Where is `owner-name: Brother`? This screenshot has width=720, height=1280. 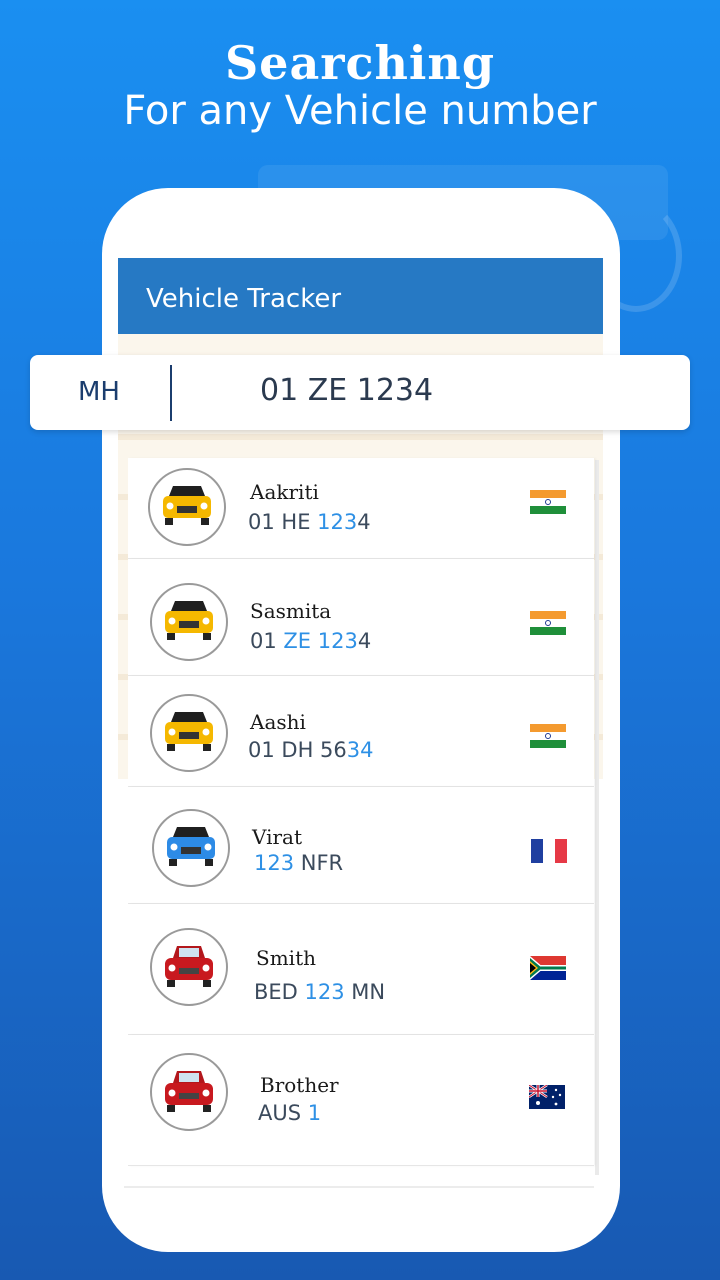 owner-name: Brother is located at coordinates (299, 1085).